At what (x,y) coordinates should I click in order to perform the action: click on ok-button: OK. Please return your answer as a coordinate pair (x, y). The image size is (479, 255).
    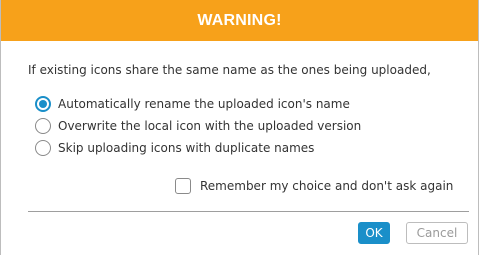
    Looking at the image, I should click on (374, 233).